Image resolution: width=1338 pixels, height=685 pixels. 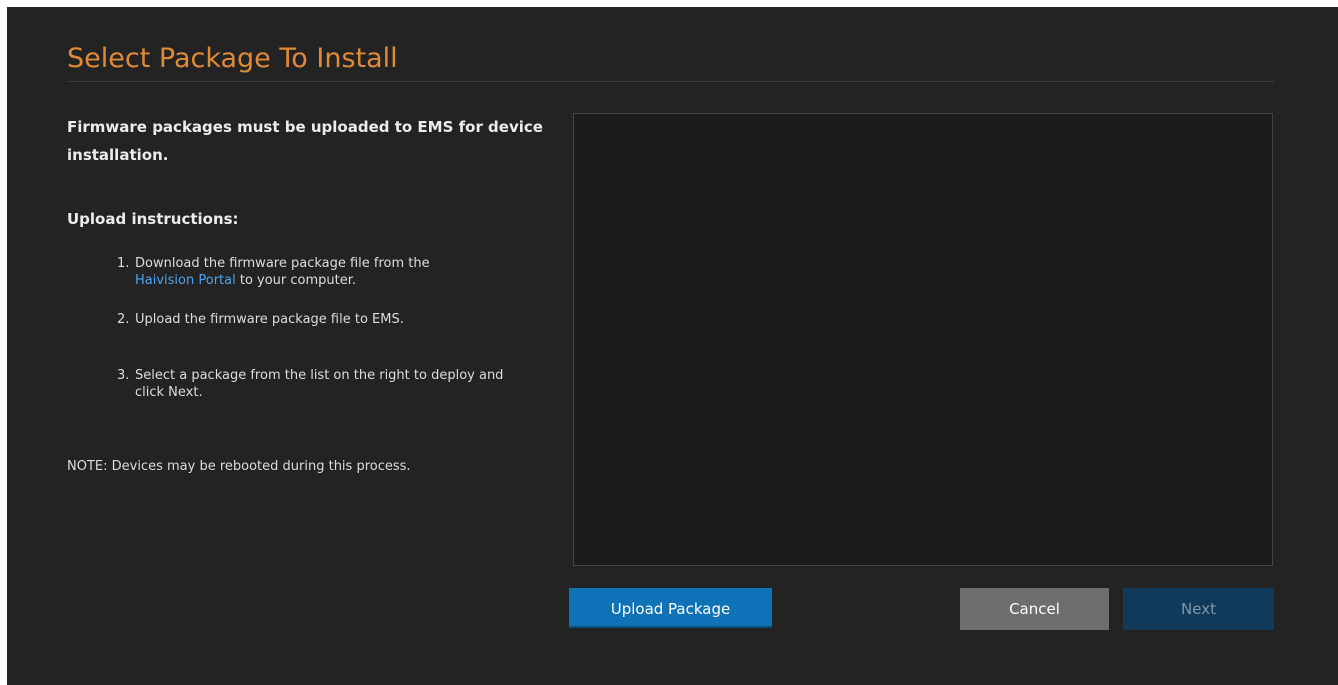 What do you see at coordinates (1034, 609) in the screenshot?
I see `cancel-button: Cancel` at bounding box center [1034, 609].